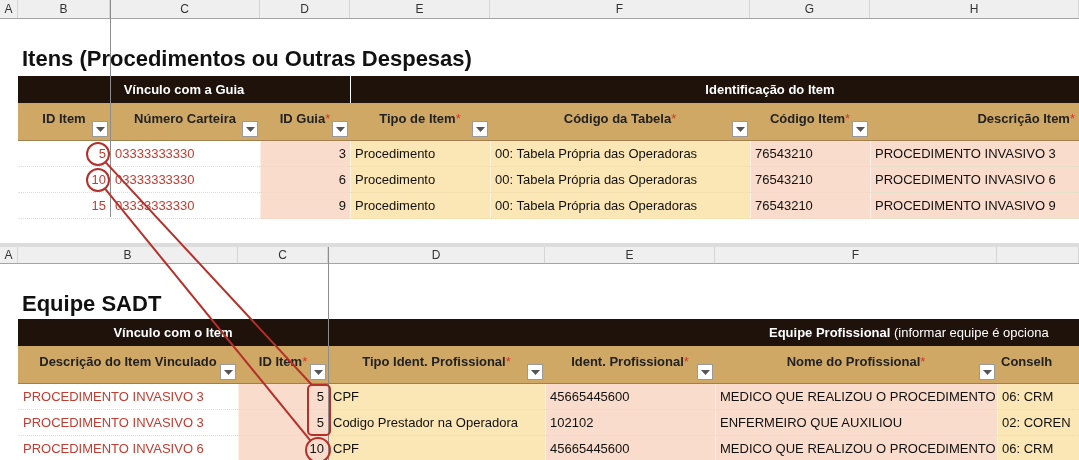 The width and height of the screenshot is (1079, 460). I want to click on column-header: Conselh, so click(1027, 361).